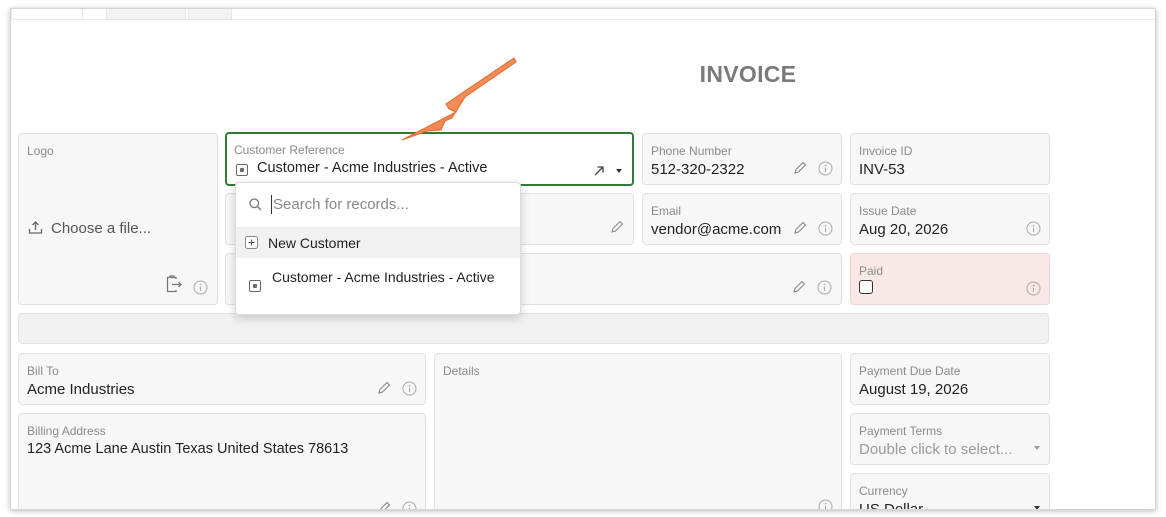 This screenshot has height=517, width=1166. What do you see at coordinates (35, 227) in the screenshot?
I see `upload-icon` at bounding box center [35, 227].